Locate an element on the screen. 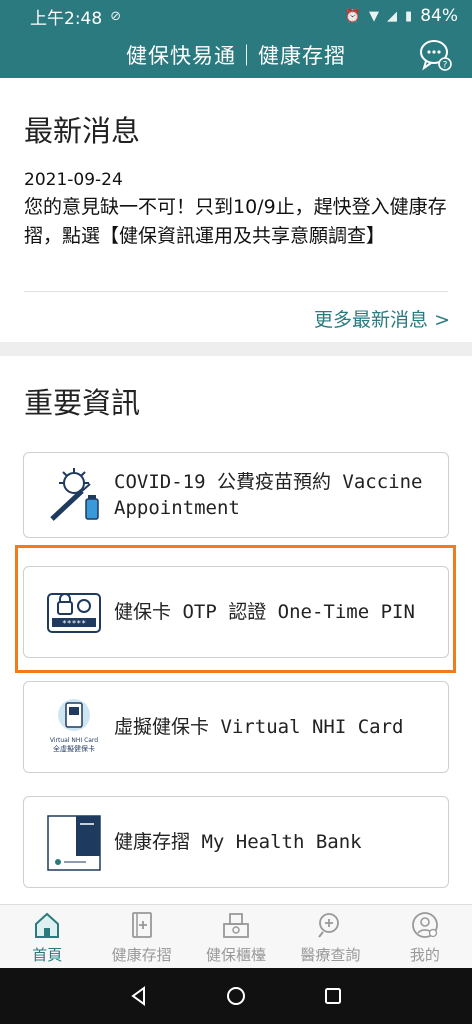 Image resolution: width=472 pixels, height=1024 pixels. nav-item-profile: 我的 is located at coordinates (425, 936).